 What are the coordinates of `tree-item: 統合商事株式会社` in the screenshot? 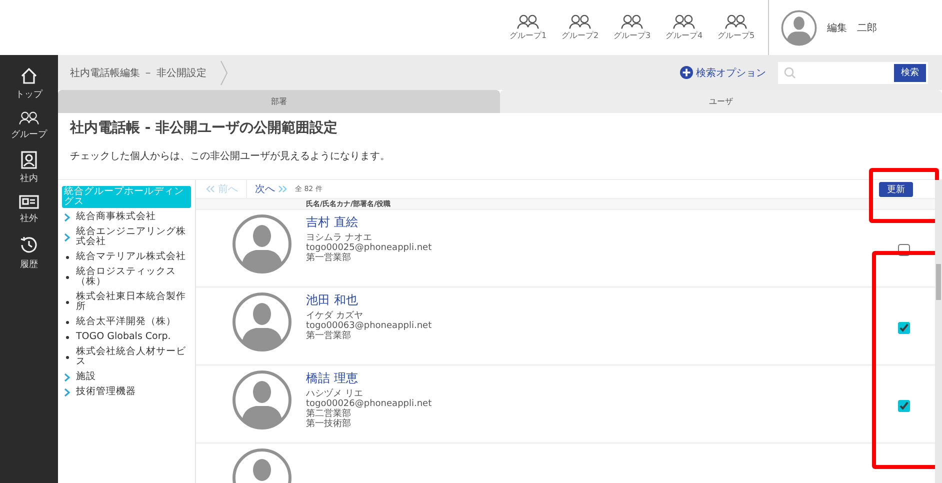 It's located at (133, 217).